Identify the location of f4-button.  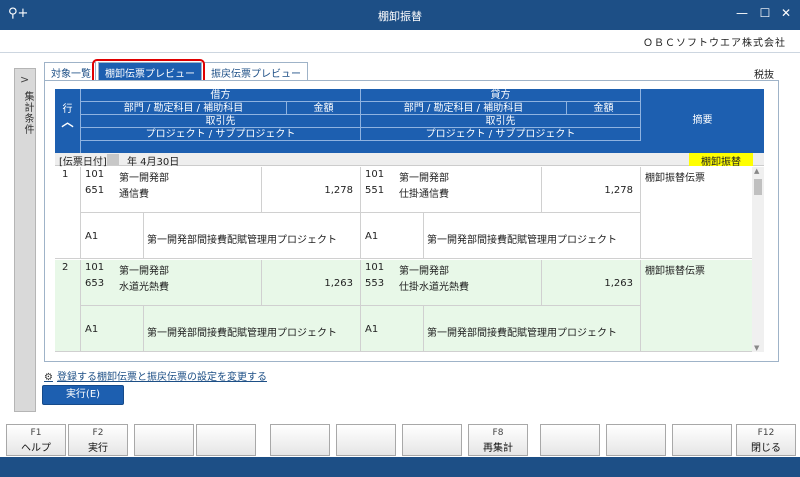
(226, 440).